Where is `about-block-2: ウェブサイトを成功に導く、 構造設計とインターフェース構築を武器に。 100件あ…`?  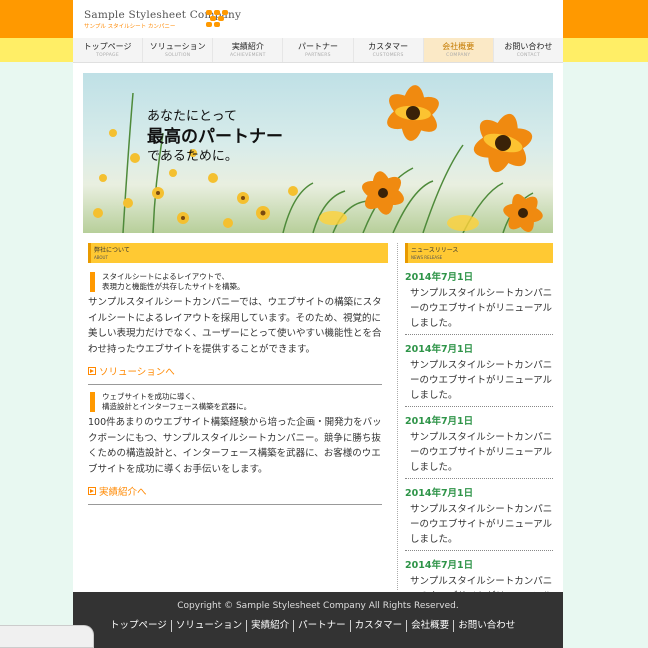 about-block-2: ウェブサイトを成功に導く、 構造設計とインターフェース構築を武器に。 100件あ… is located at coordinates (235, 448).